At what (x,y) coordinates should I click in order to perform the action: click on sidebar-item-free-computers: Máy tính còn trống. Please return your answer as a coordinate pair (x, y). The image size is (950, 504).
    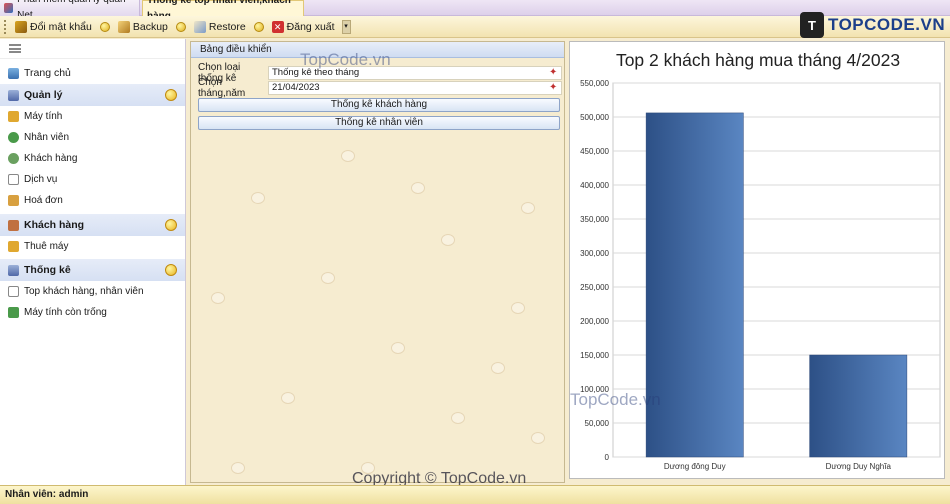
    Looking at the image, I should click on (92, 312).